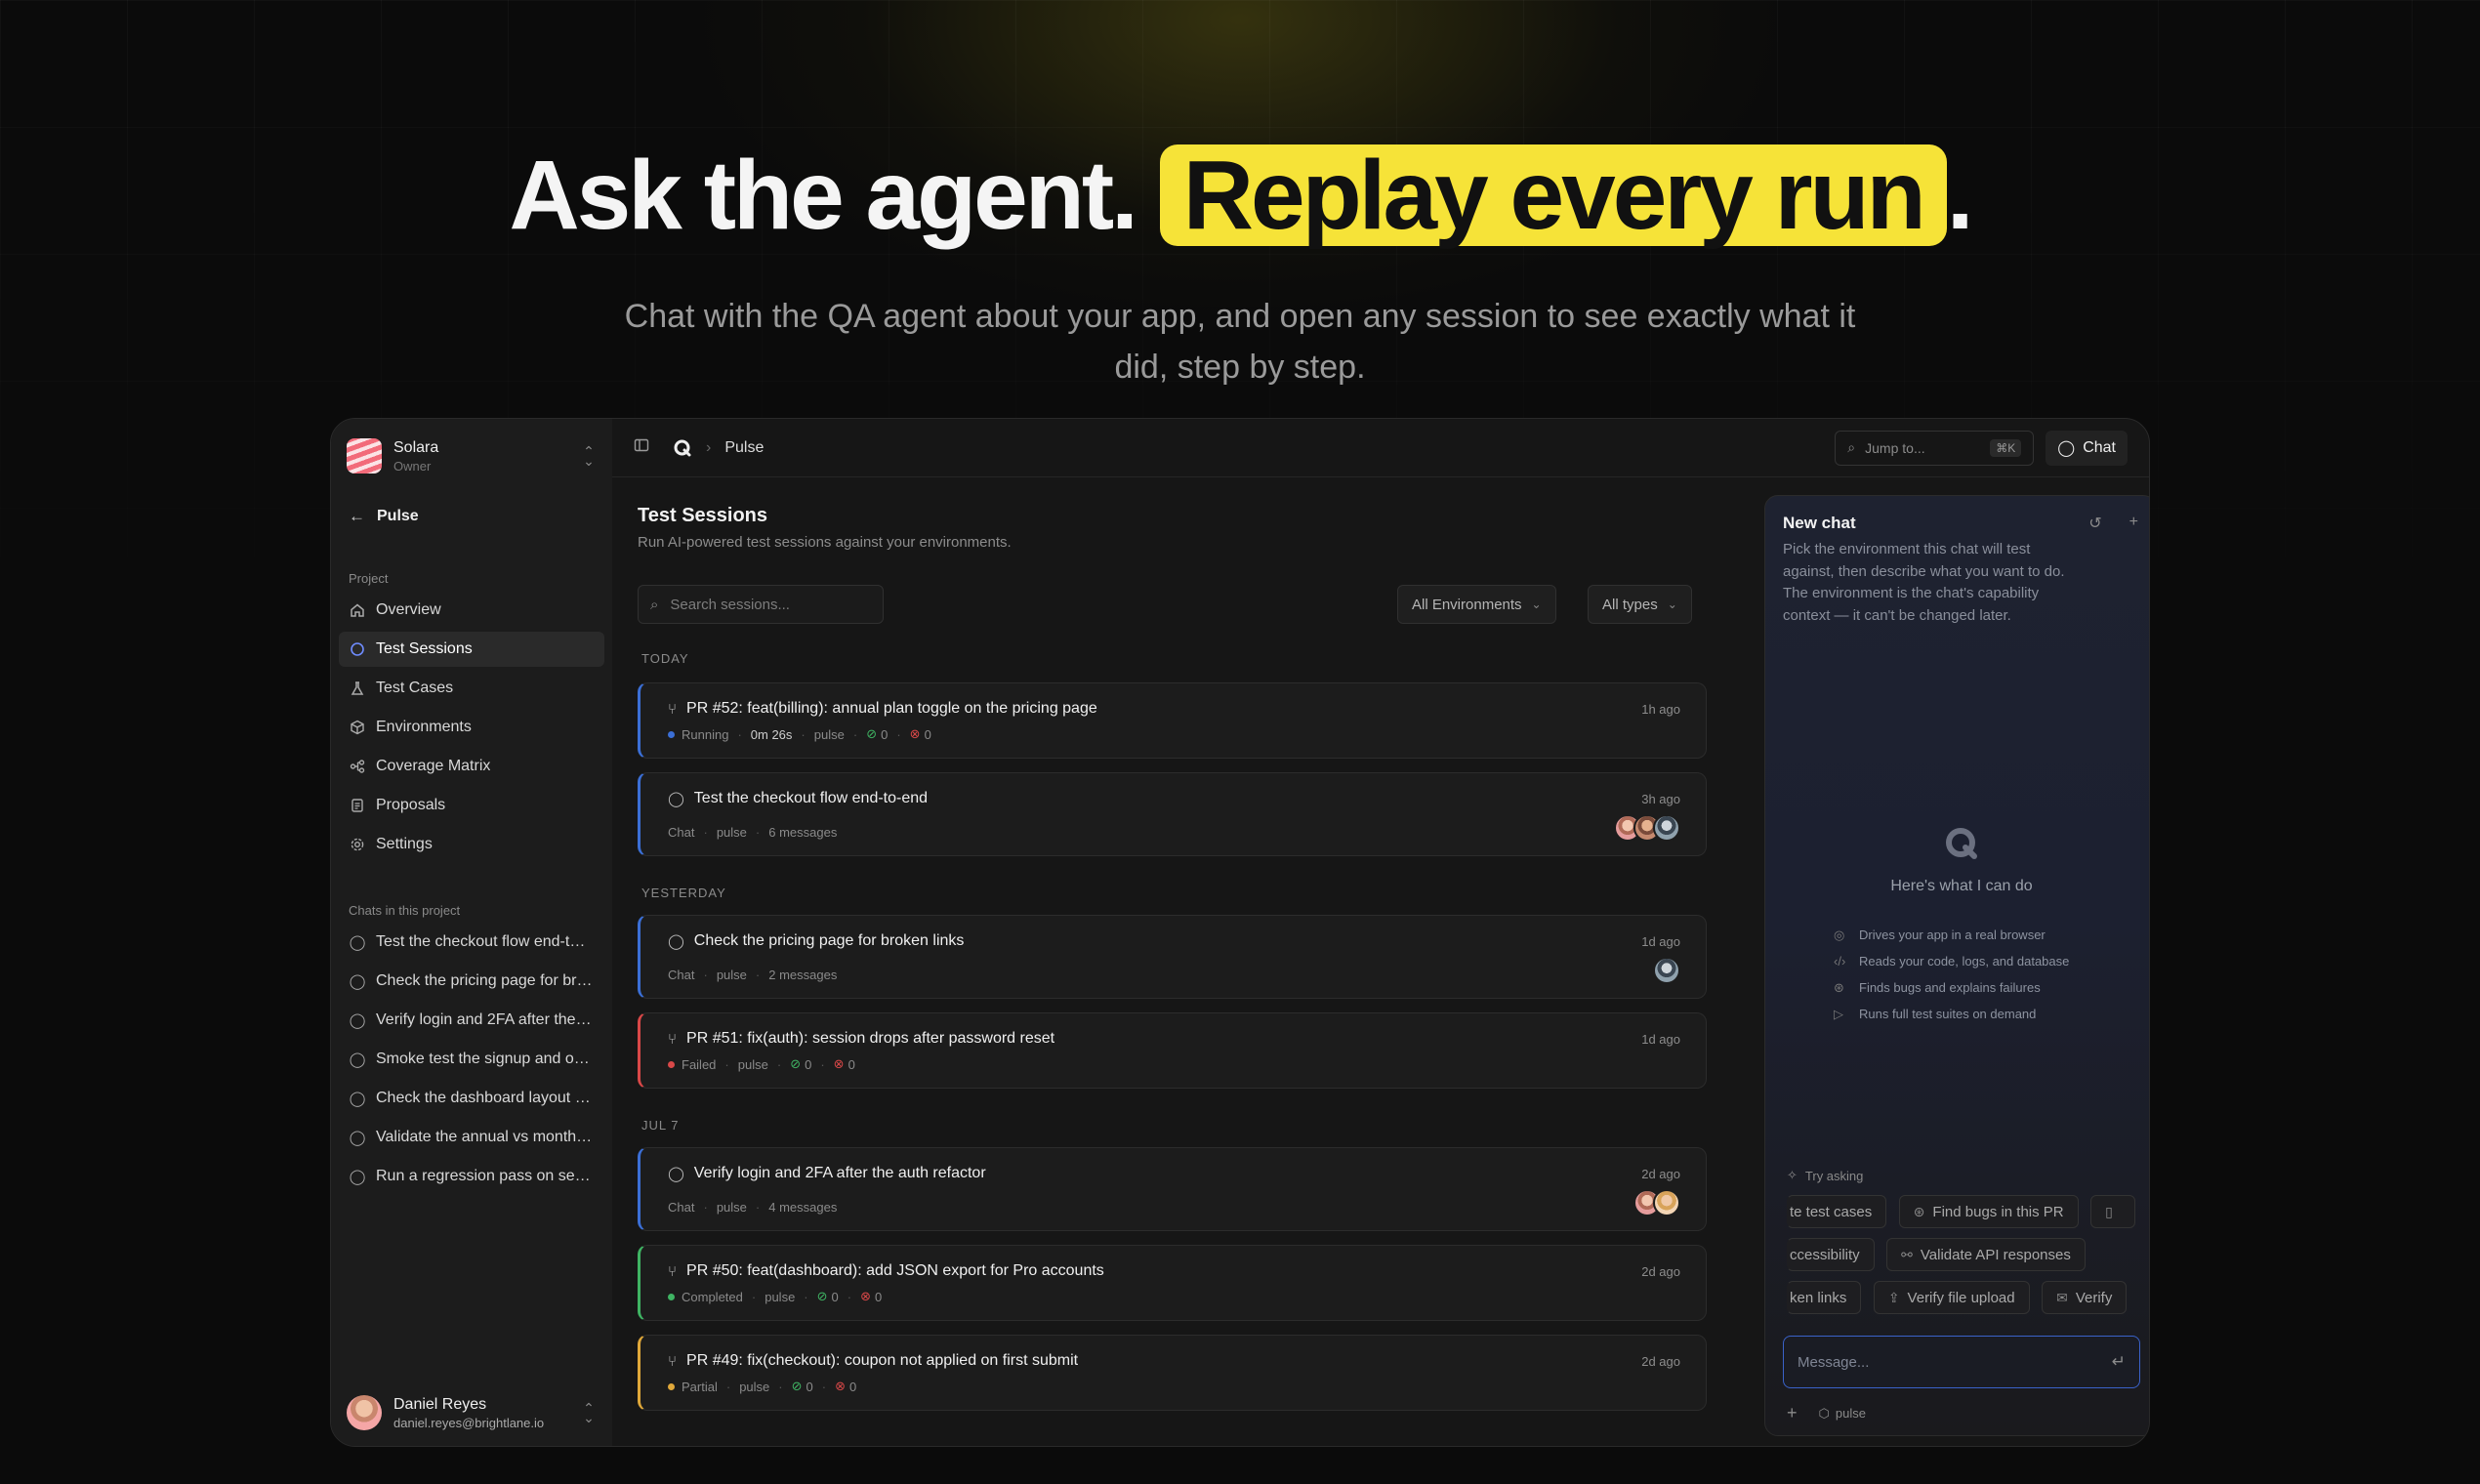 This screenshot has width=2480, height=1484. What do you see at coordinates (2094, 524) in the screenshot?
I see `history-icon: ↺` at bounding box center [2094, 524].